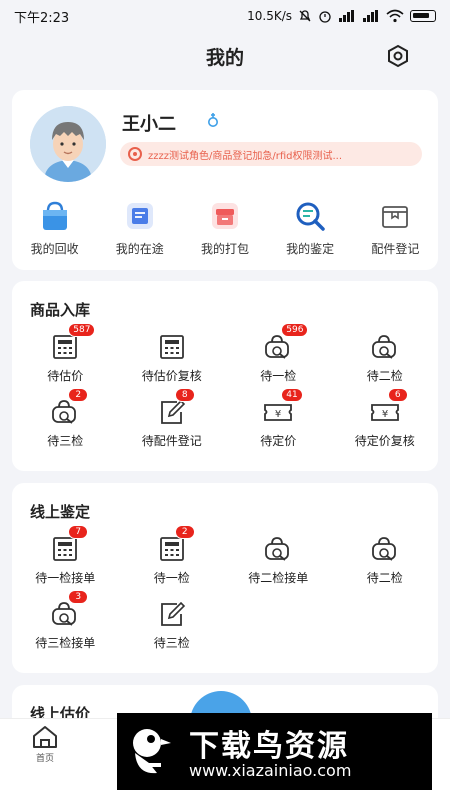 This screenshot has width=450, height=800. Describe the element at coordinates (398, 56) in the screenshot. I see `settings-icon` at that location.